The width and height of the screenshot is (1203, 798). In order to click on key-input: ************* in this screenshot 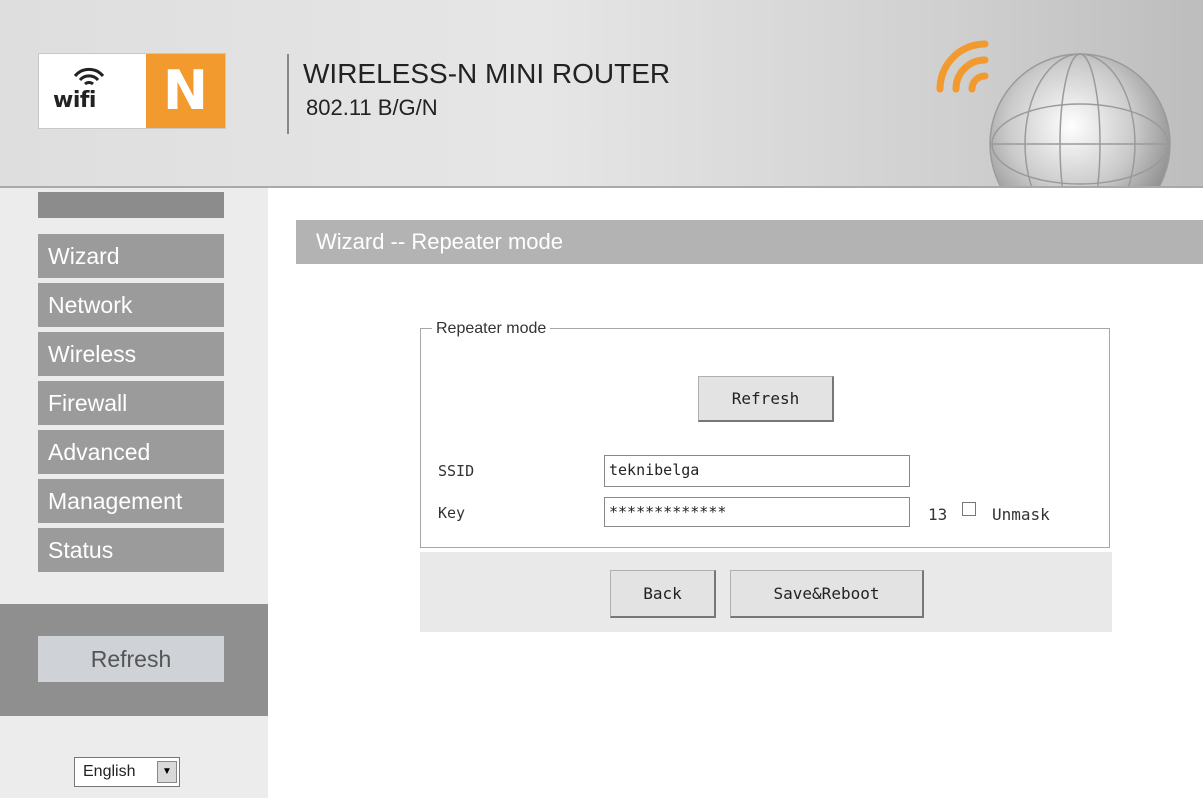, I will do `click(757, 512)`.